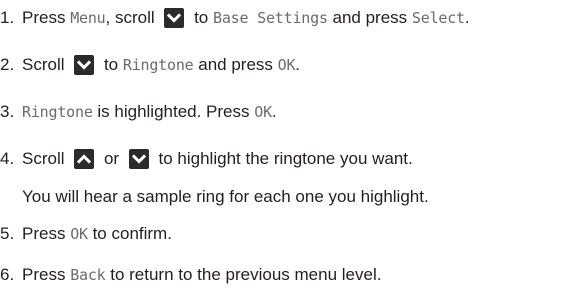  Describe the element at coordinates (243, 274) in the screenshot. I see `step-text: to return to the previous menu level.` at that location.